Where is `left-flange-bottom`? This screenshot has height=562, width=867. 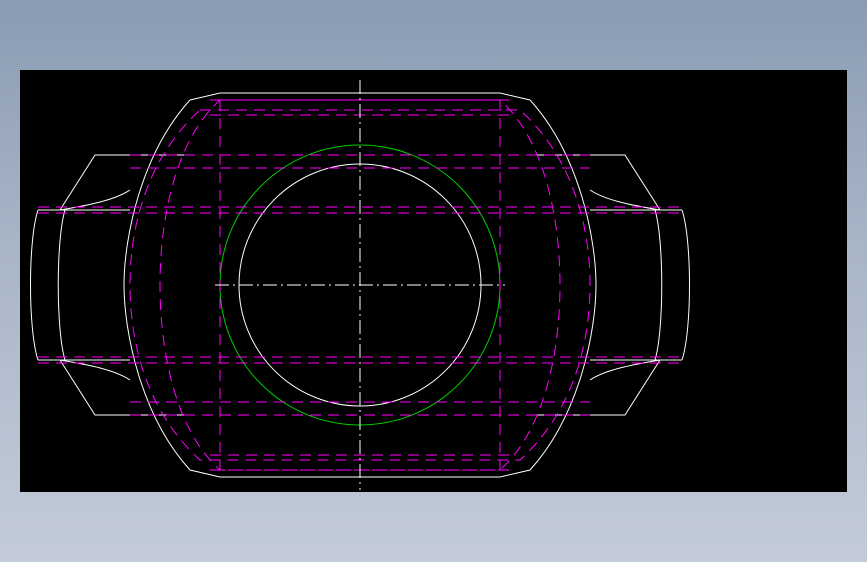
left-flange-bottom is located at coordinates (124, 387).